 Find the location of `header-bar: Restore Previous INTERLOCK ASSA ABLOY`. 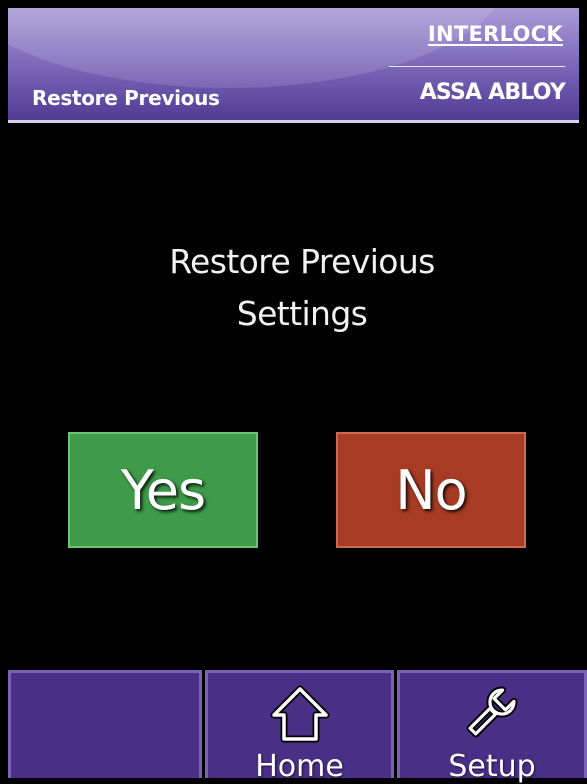

header-bar: Restore Previous INTERLOCK ASSA ABLOY is located at coordinates (293, 64).